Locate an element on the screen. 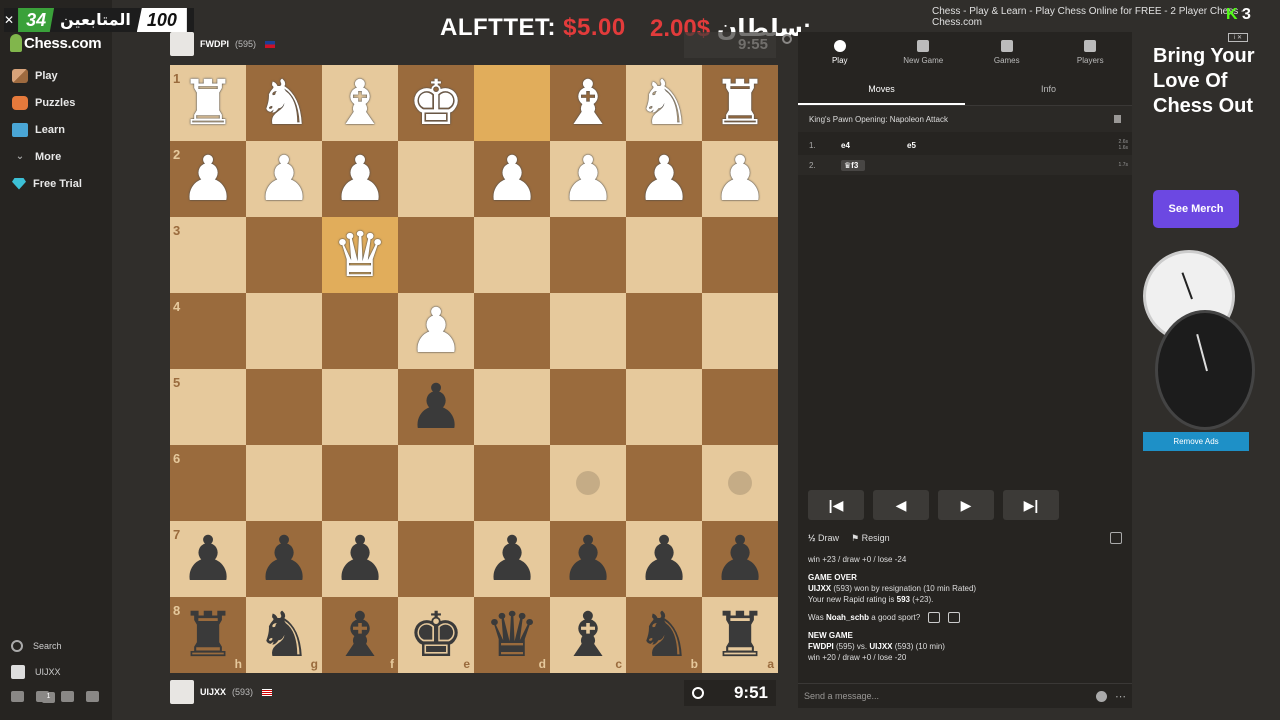 This screenshot has width=1280, height=720. player-name: UIJXX is located at coordinates (880, 646).